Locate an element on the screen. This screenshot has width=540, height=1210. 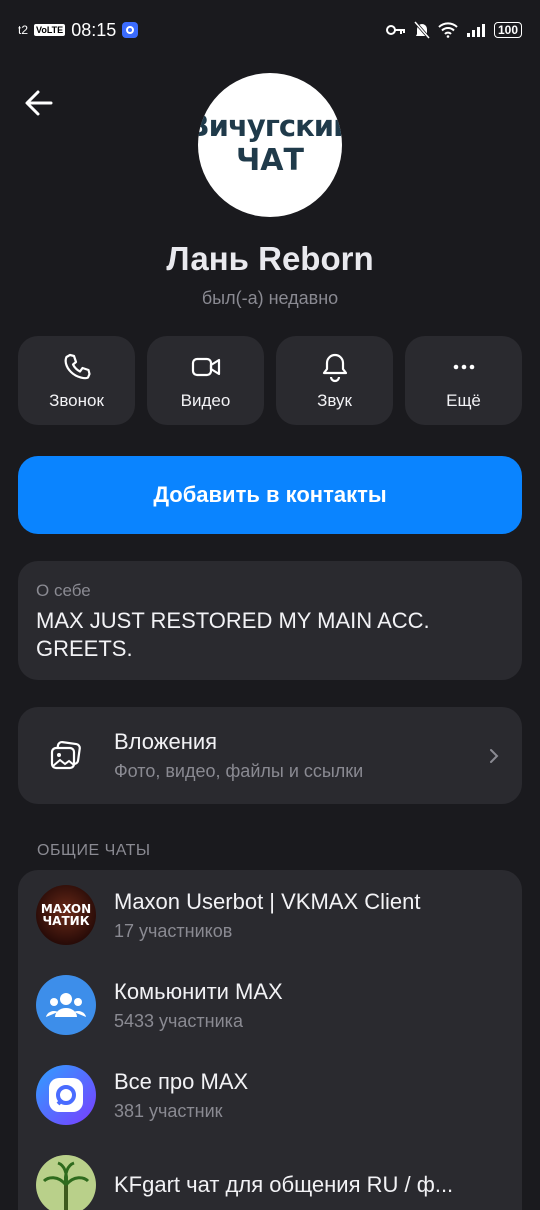
chat-item: Все про MAX 381 участник is located at coordinates (270, 1095).